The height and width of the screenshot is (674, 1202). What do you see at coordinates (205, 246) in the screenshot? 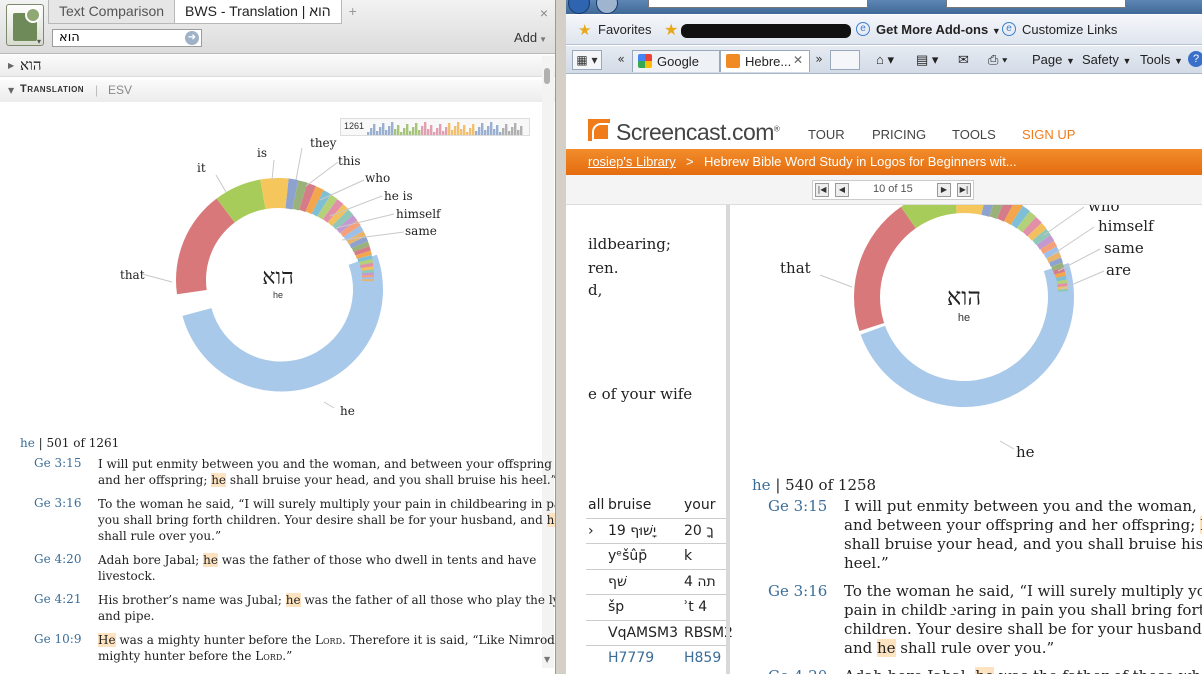
I see `donut-segment-that` at bounding box center [205, 246].